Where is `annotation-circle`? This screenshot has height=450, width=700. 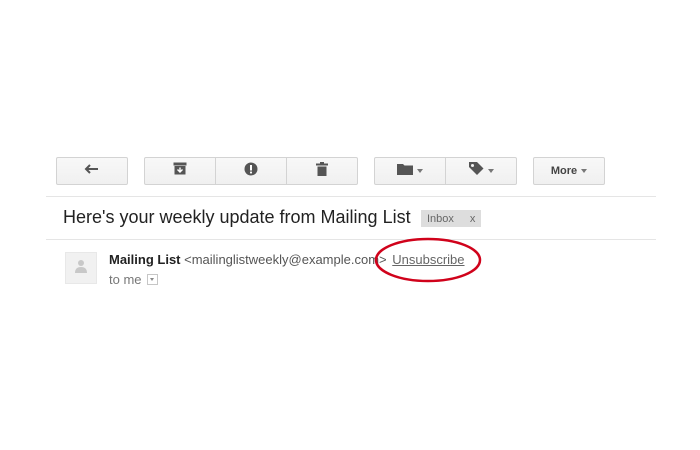 annotation-circle is located at coordinates (428, 260).